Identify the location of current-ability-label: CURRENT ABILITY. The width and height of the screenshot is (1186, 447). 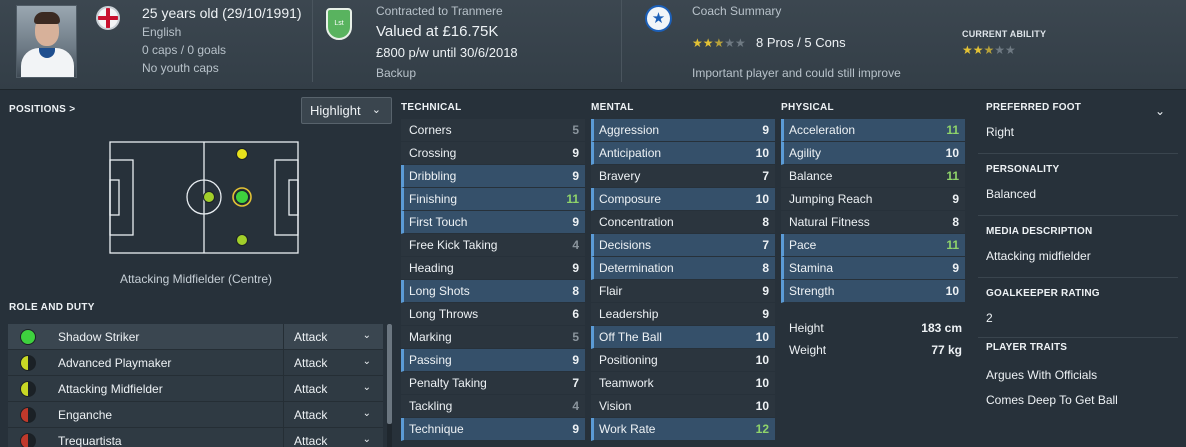
(1004, 34).